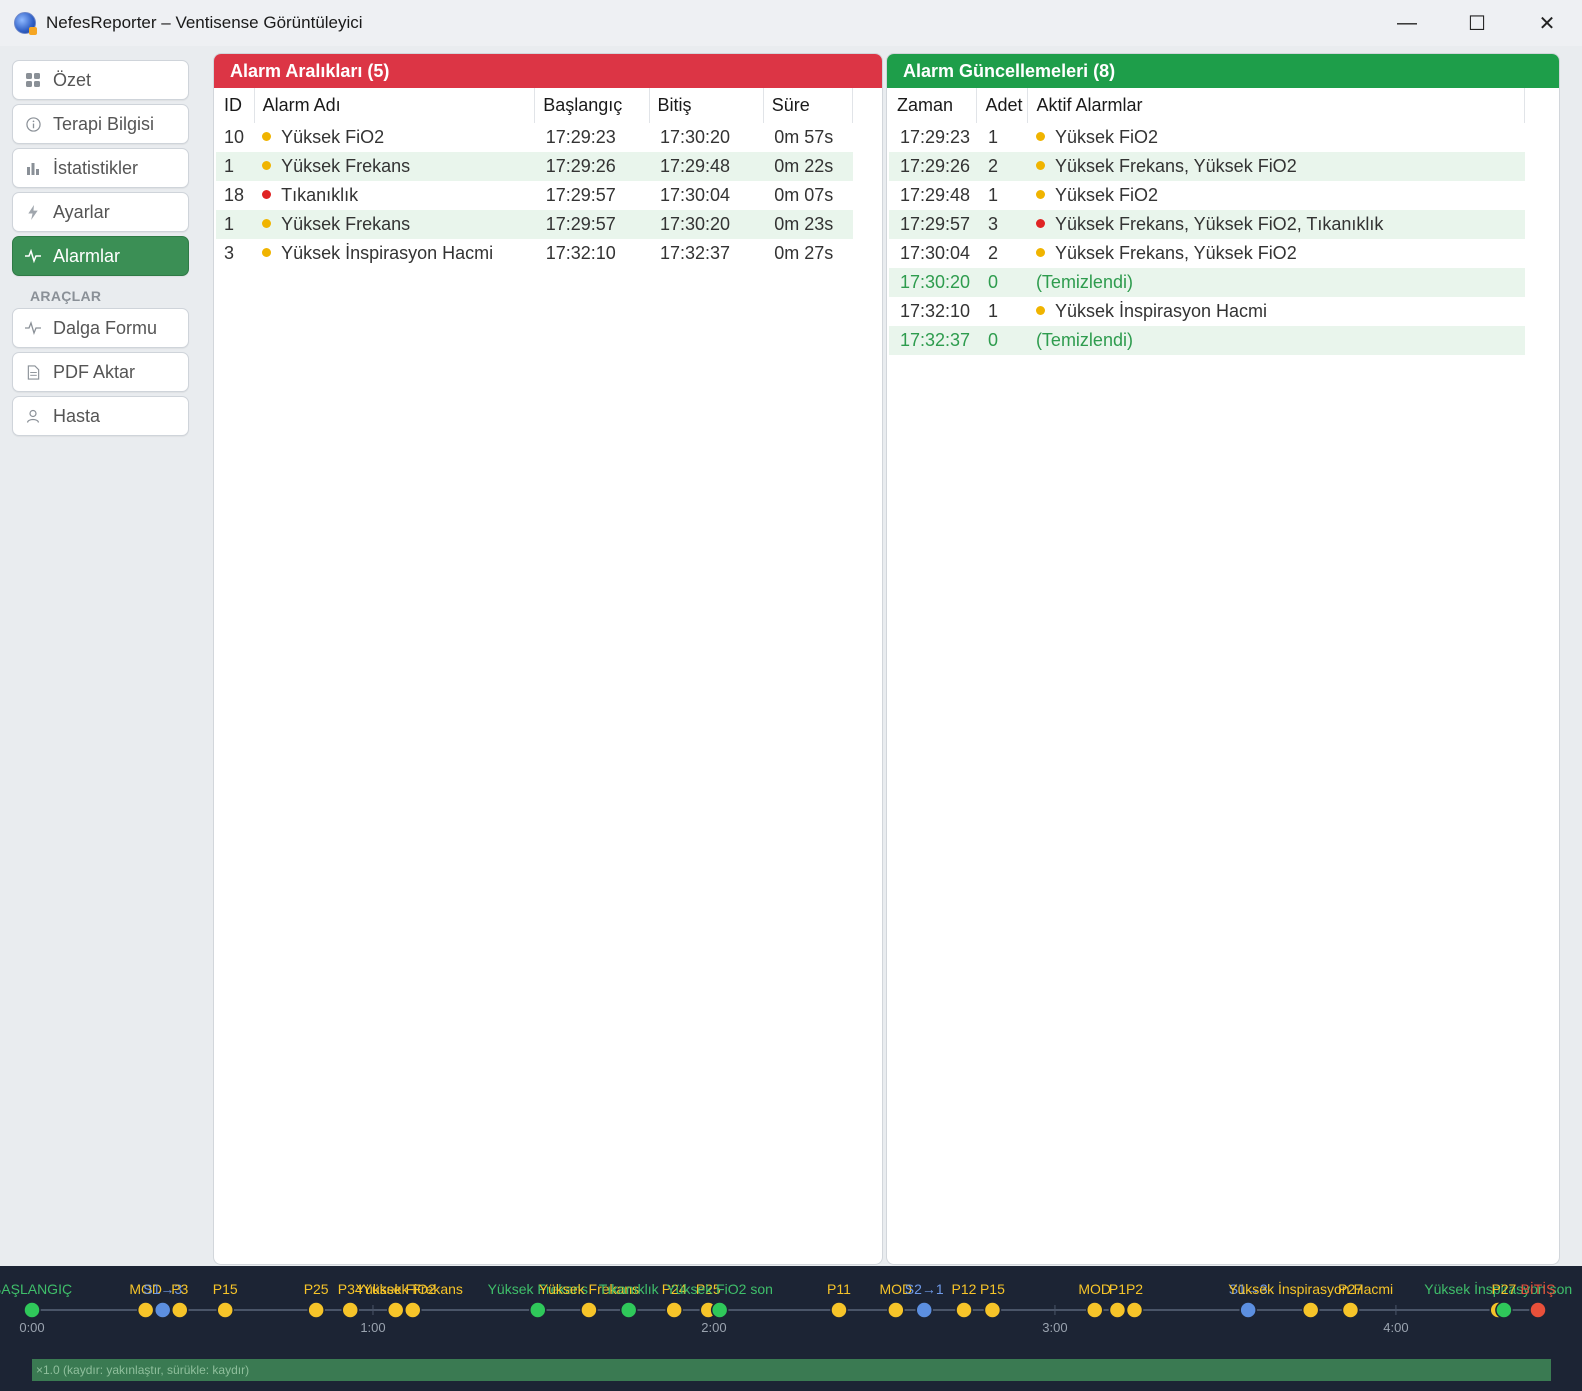  What do you see at coordinates (1407, 23) in the screenshot?
I see `minimize-button: —` at bounding box center [1407, 23].